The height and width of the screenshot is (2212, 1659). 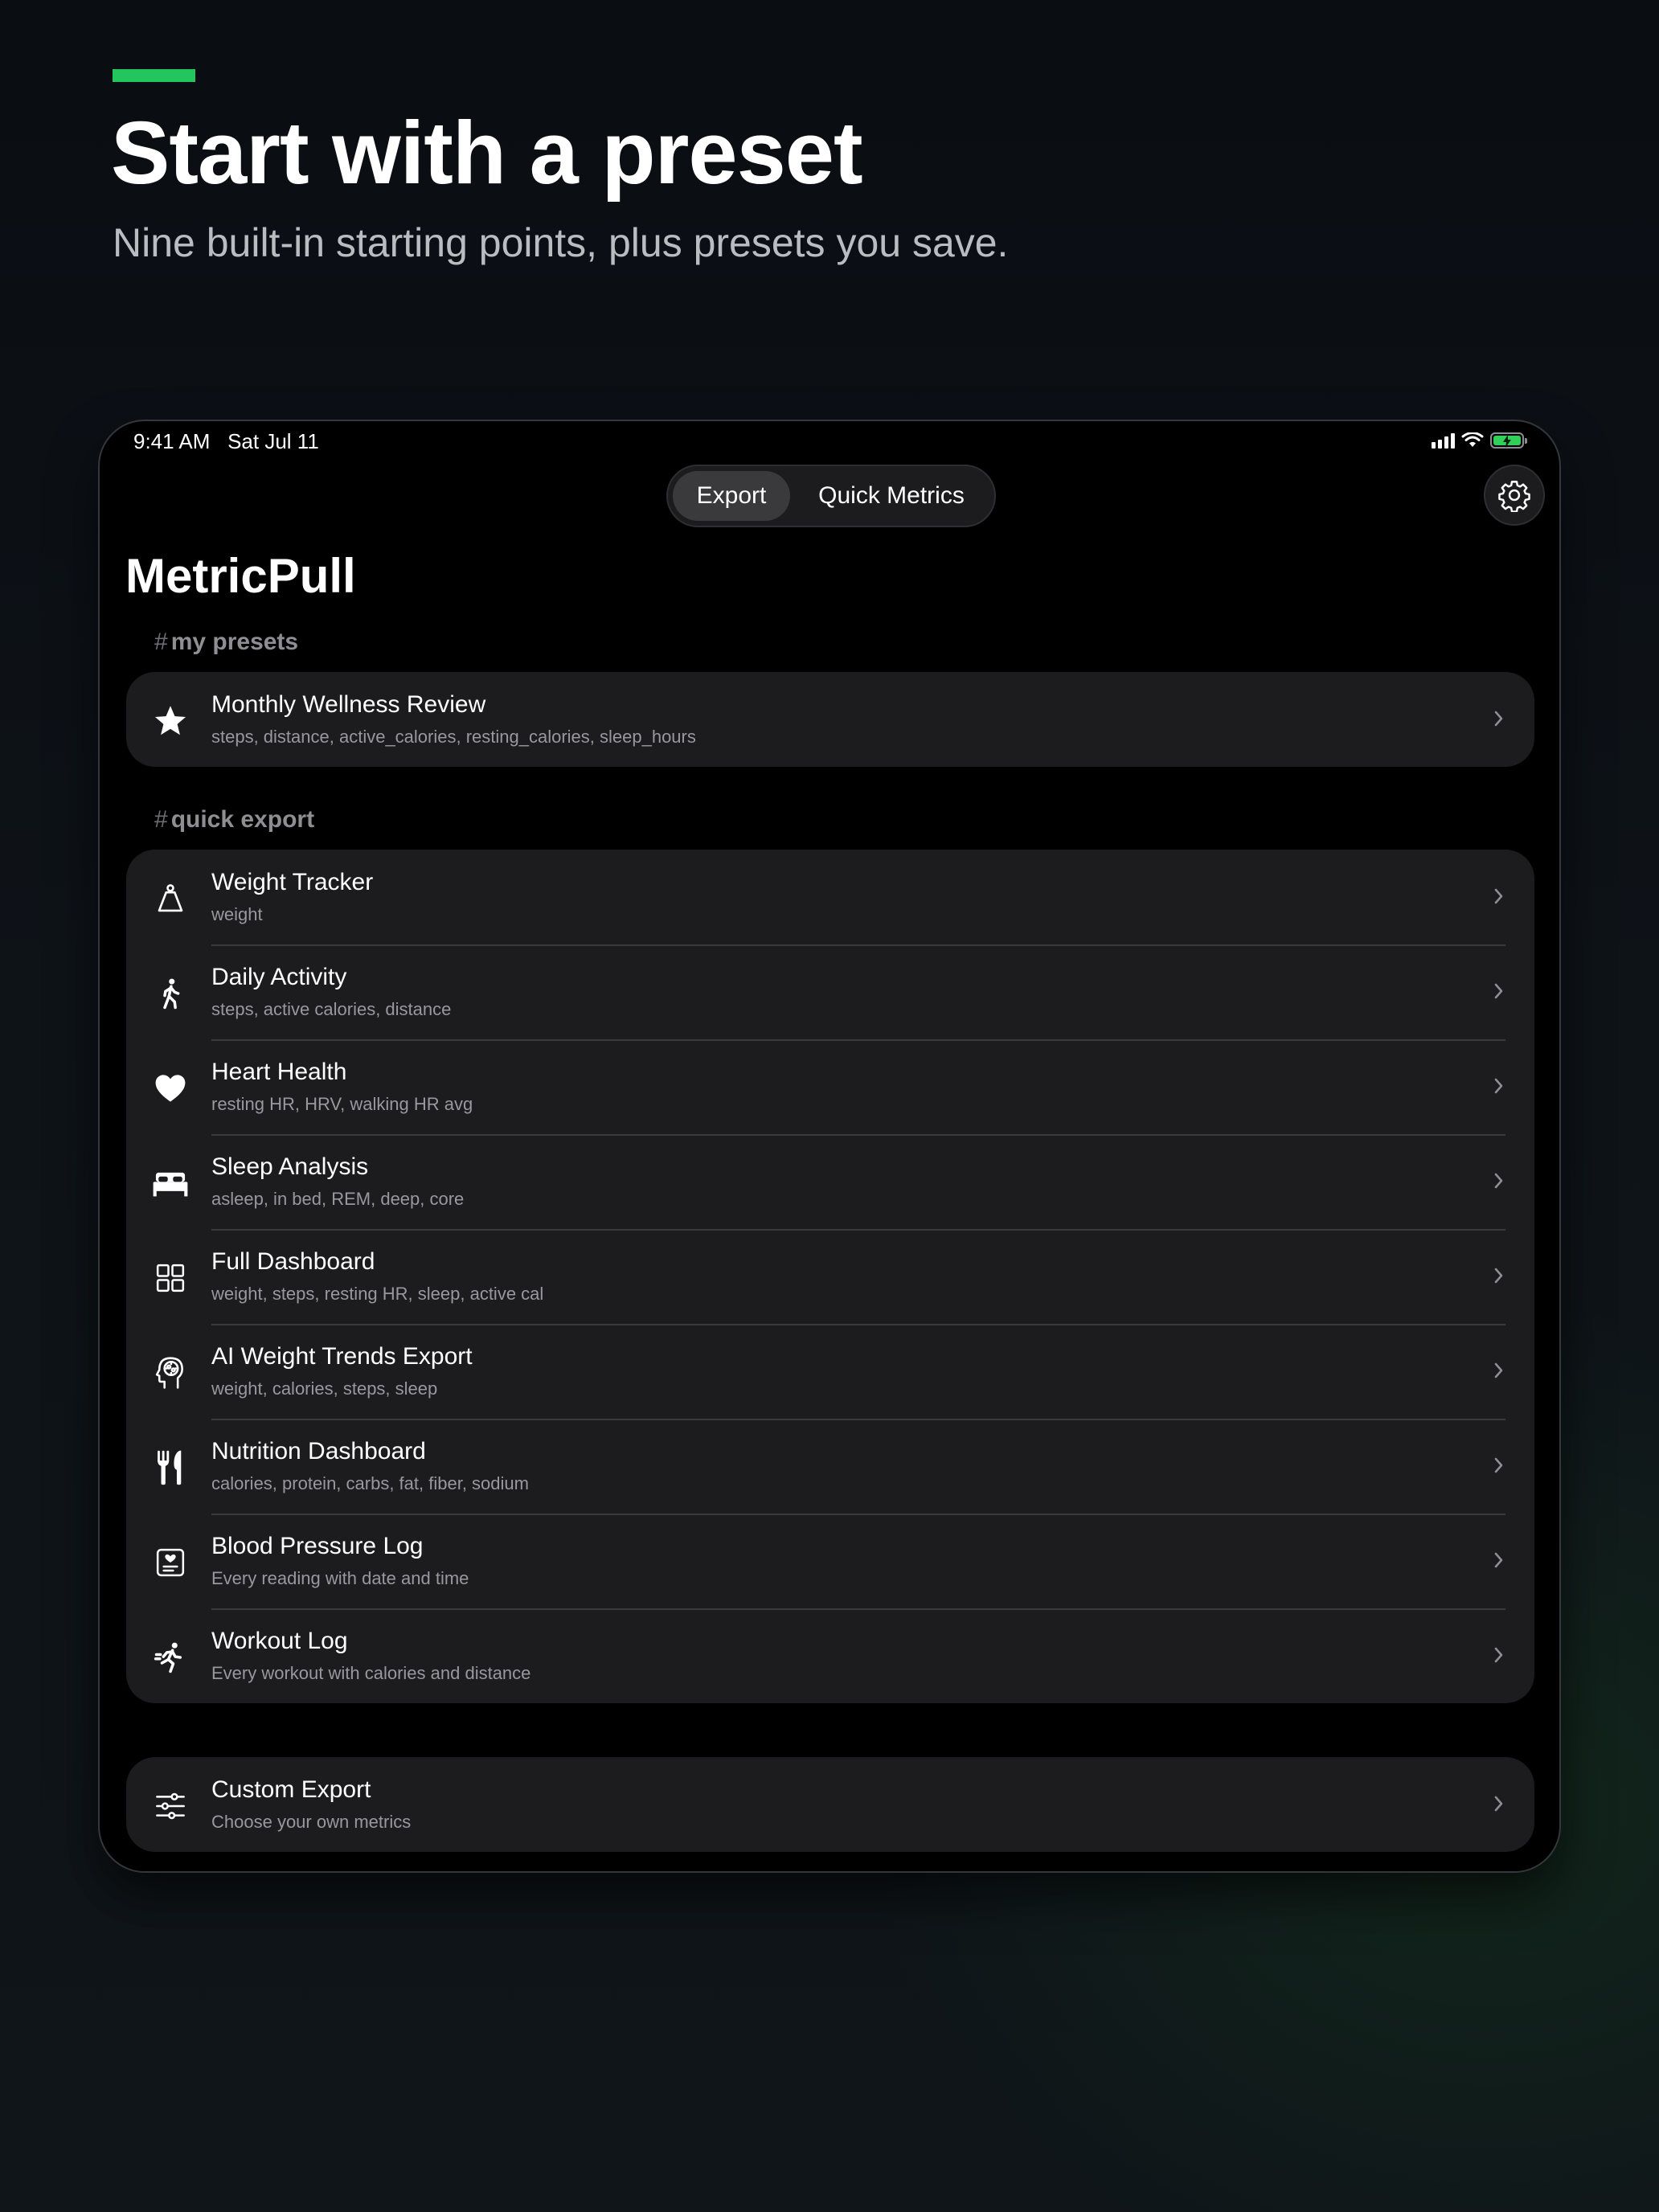 What do you see at coordinates (170, 1278) in the screenshot?
I see `grid-icon` at bounding box center [170, 1278].